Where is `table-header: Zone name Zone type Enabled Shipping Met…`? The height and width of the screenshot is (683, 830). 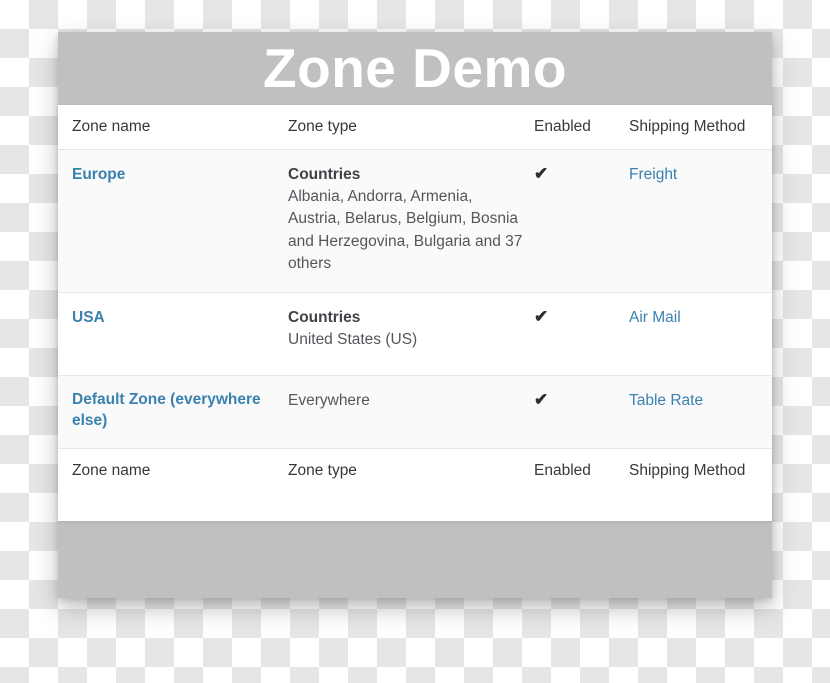
table-header: Zone name Zone type Enabled Shipping Met… is located at coordinates (415, 127).